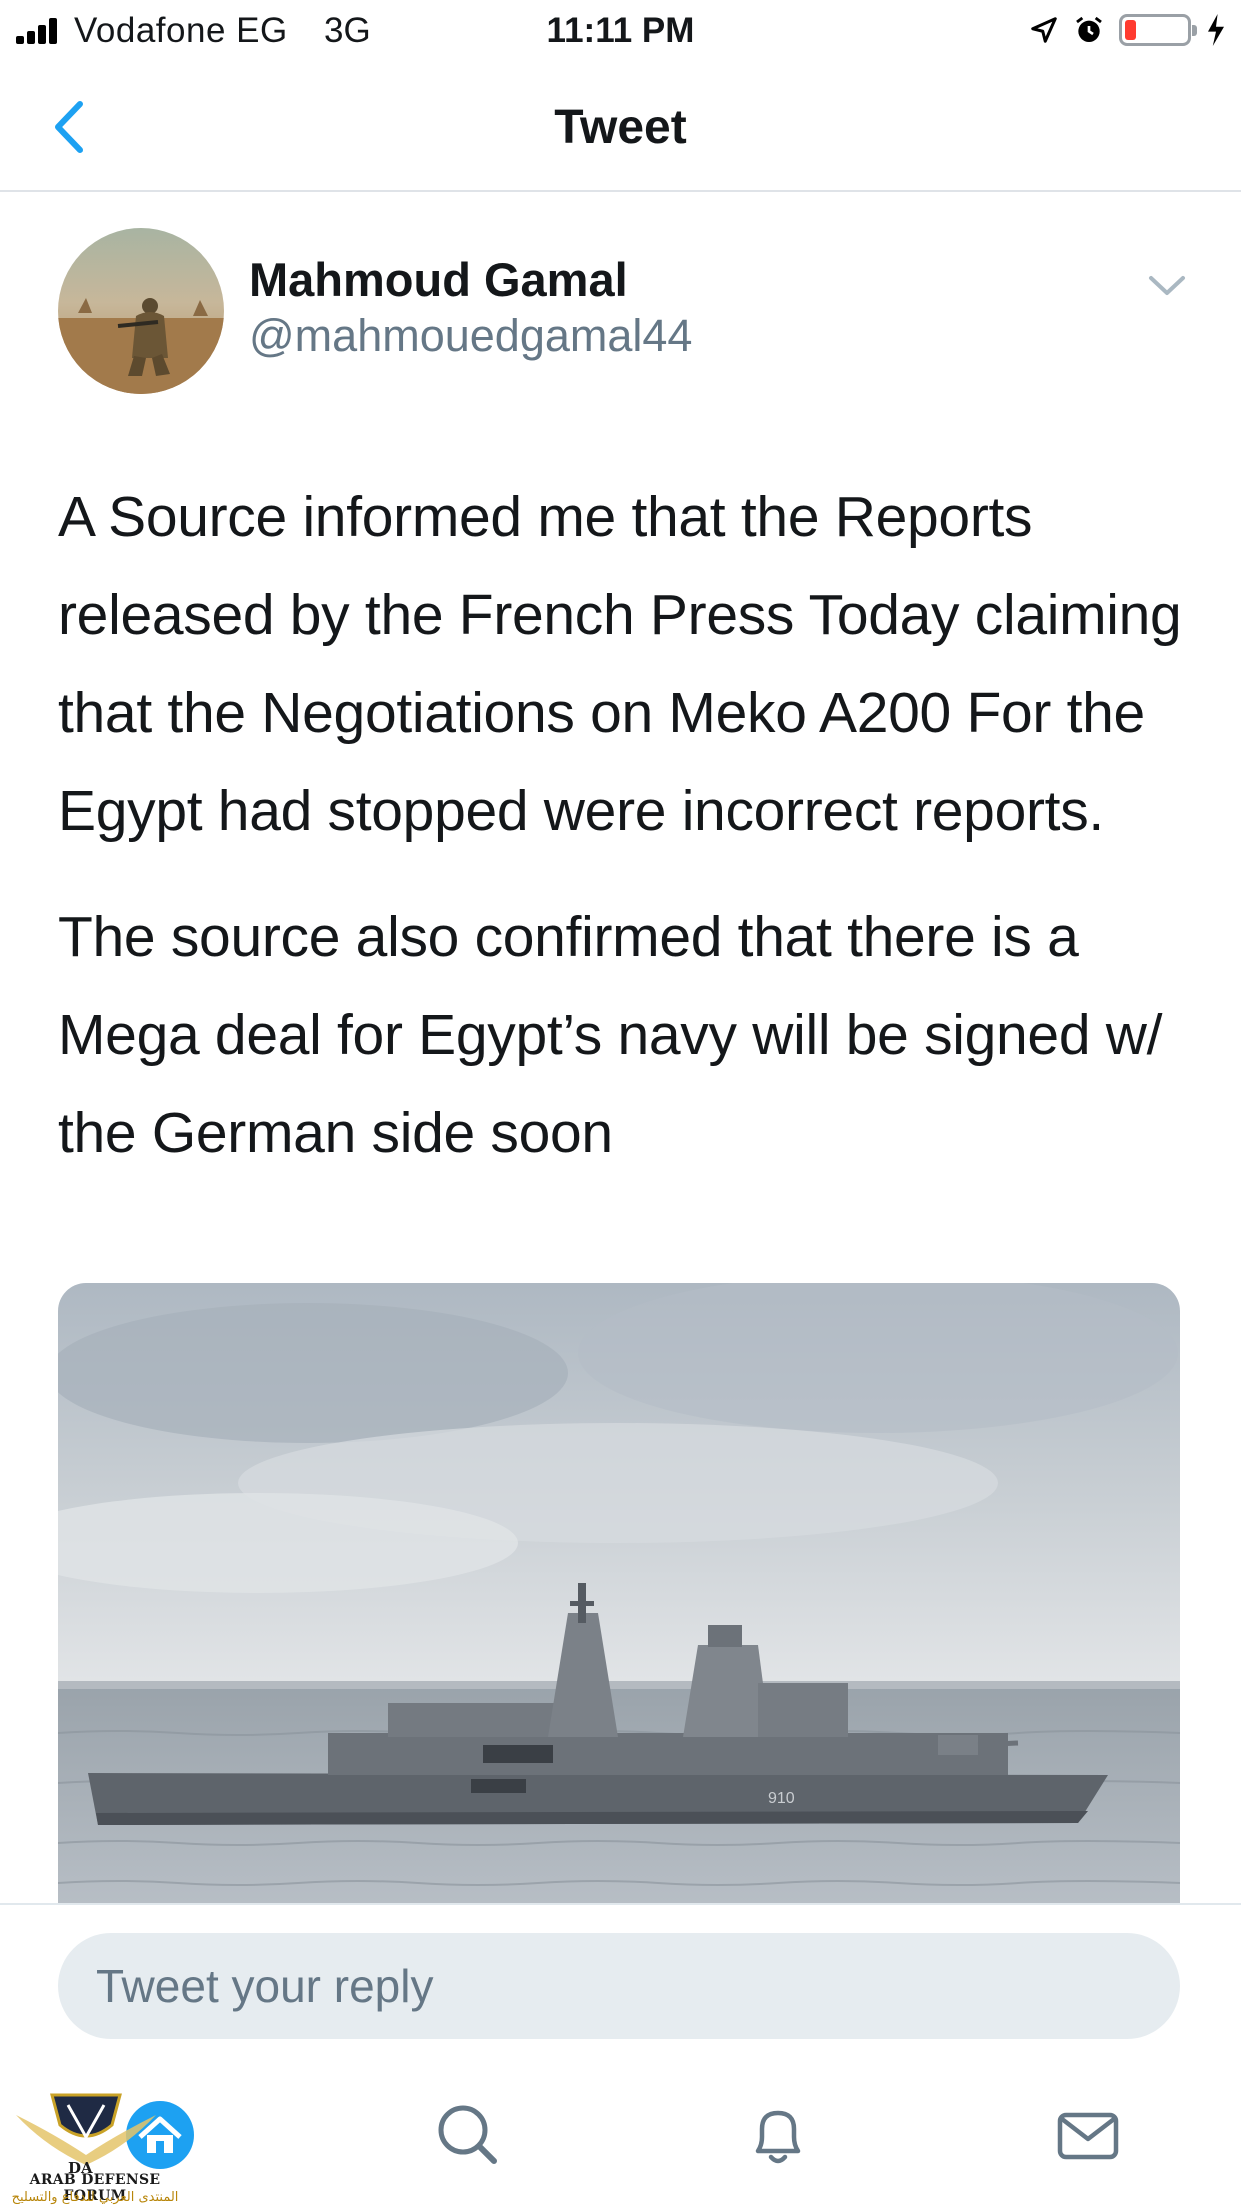 This screenshot has height=2208, width=1241. What do you see at coordinates (1158, 30) in the screenshot?
I see `battery-icon` at bounding box center [1158, 30].